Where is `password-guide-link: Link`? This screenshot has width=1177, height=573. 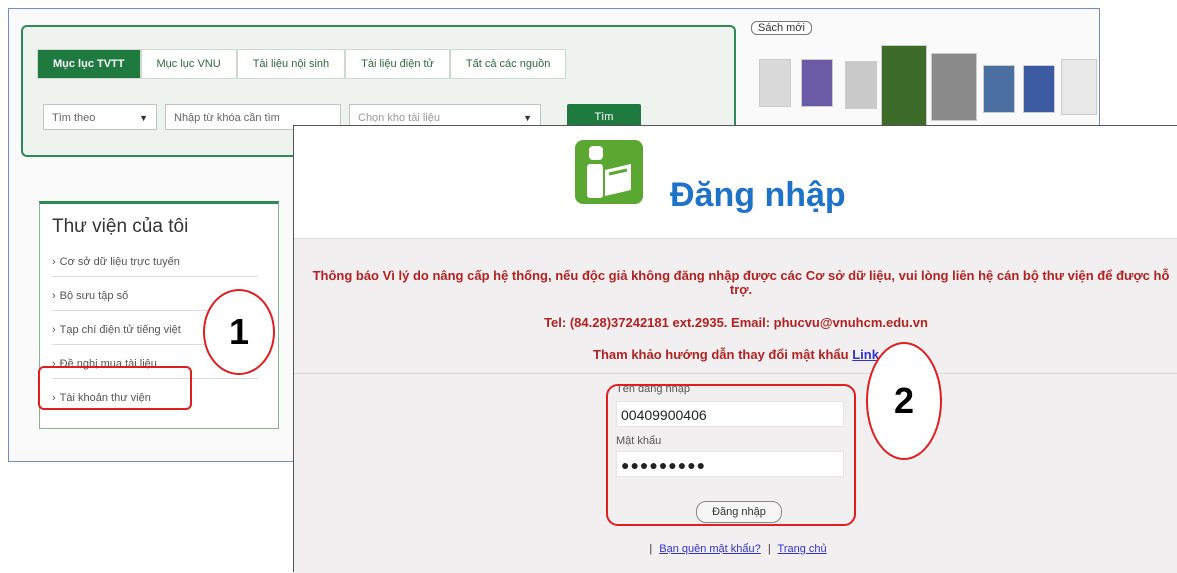 password-guide-link: Link is located at coordinates (865, 354).